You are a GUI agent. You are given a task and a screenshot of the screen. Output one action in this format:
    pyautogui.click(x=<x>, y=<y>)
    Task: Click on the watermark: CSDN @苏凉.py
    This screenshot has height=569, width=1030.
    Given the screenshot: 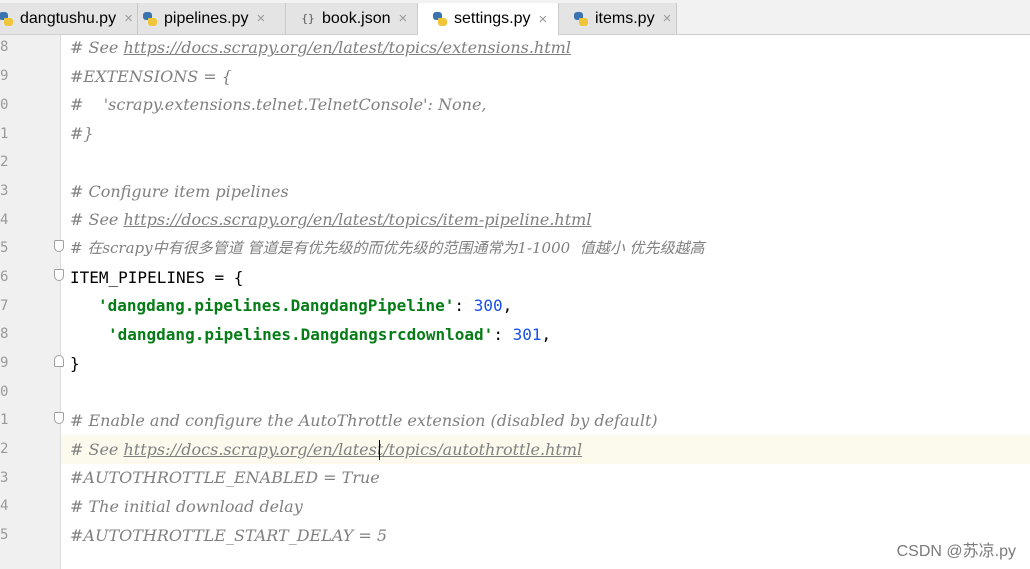 What is the action you would take?
    pyautogui.click(x=956, y=551)
    